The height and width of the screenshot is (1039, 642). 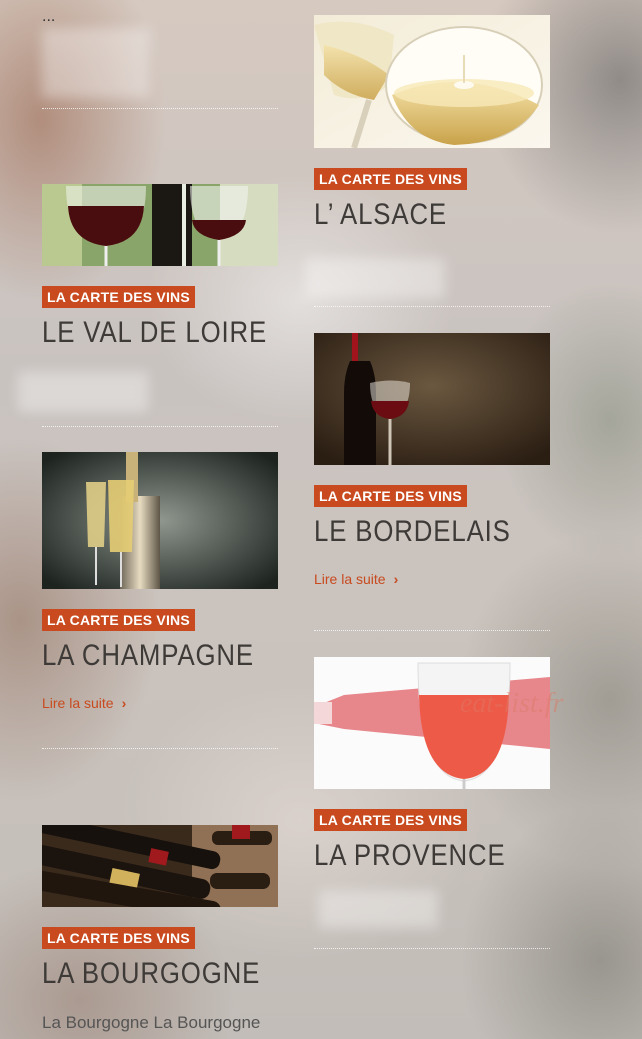 I want to click on white-wine-glasses-image, so click(x=432, y=81).